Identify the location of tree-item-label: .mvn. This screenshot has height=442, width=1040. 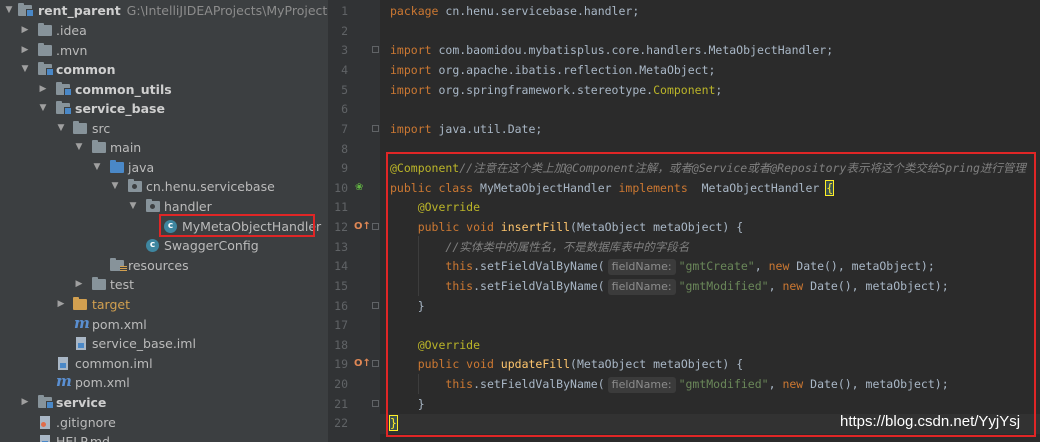
(72, 50).